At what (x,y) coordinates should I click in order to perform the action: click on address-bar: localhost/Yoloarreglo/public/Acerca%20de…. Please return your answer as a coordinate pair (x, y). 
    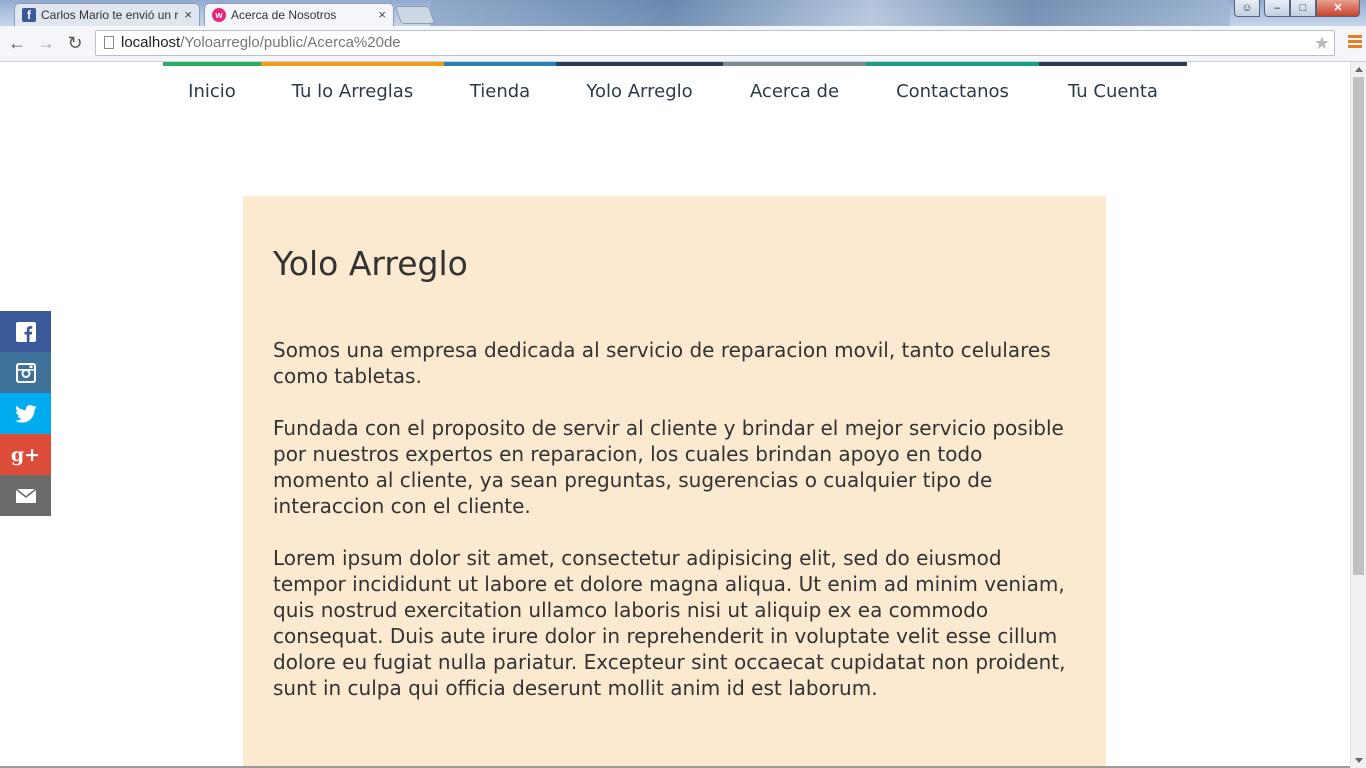
    Looking at the image, I should click on (715, 43).